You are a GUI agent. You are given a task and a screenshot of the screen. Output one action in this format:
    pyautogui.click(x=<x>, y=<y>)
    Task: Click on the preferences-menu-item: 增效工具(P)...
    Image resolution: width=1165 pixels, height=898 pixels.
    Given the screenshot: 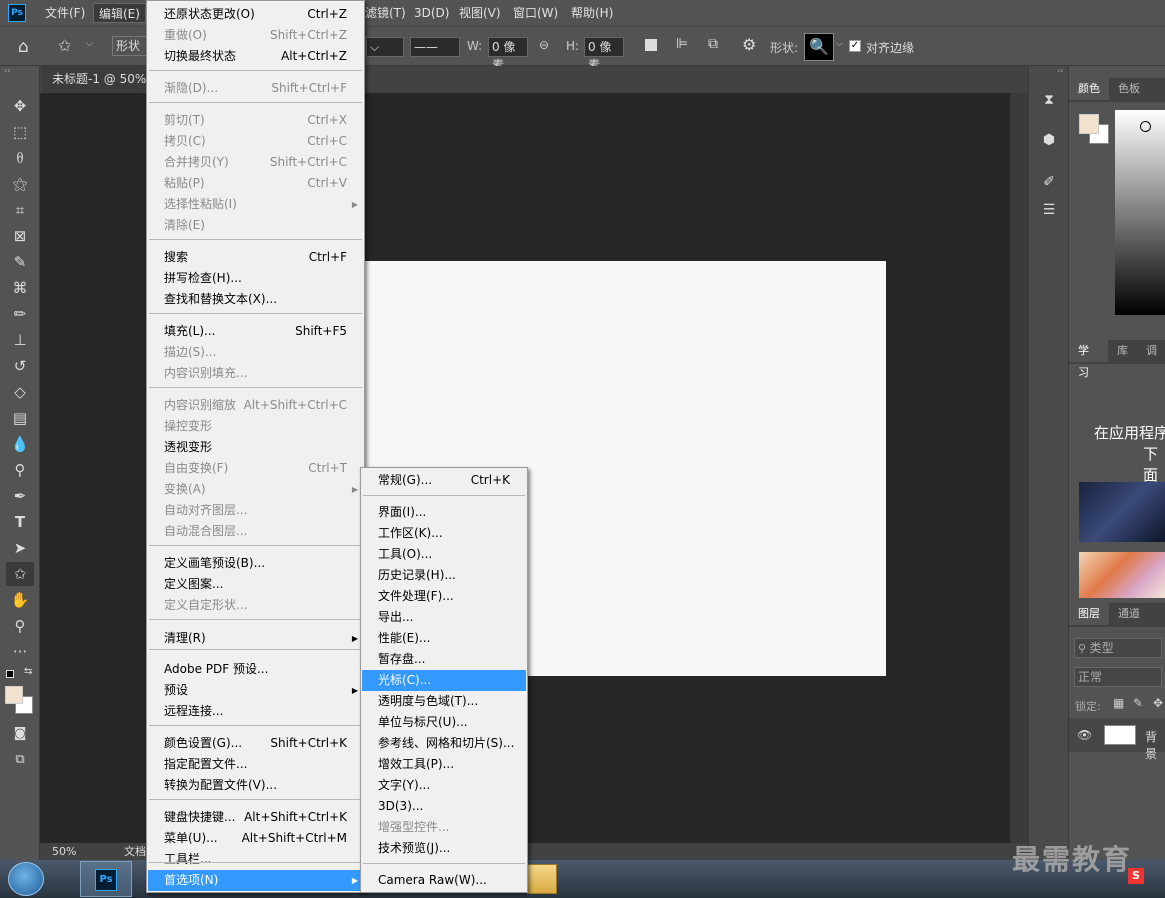 What is the action you would take?
    pyautogui.click(x=444, y=764)
    